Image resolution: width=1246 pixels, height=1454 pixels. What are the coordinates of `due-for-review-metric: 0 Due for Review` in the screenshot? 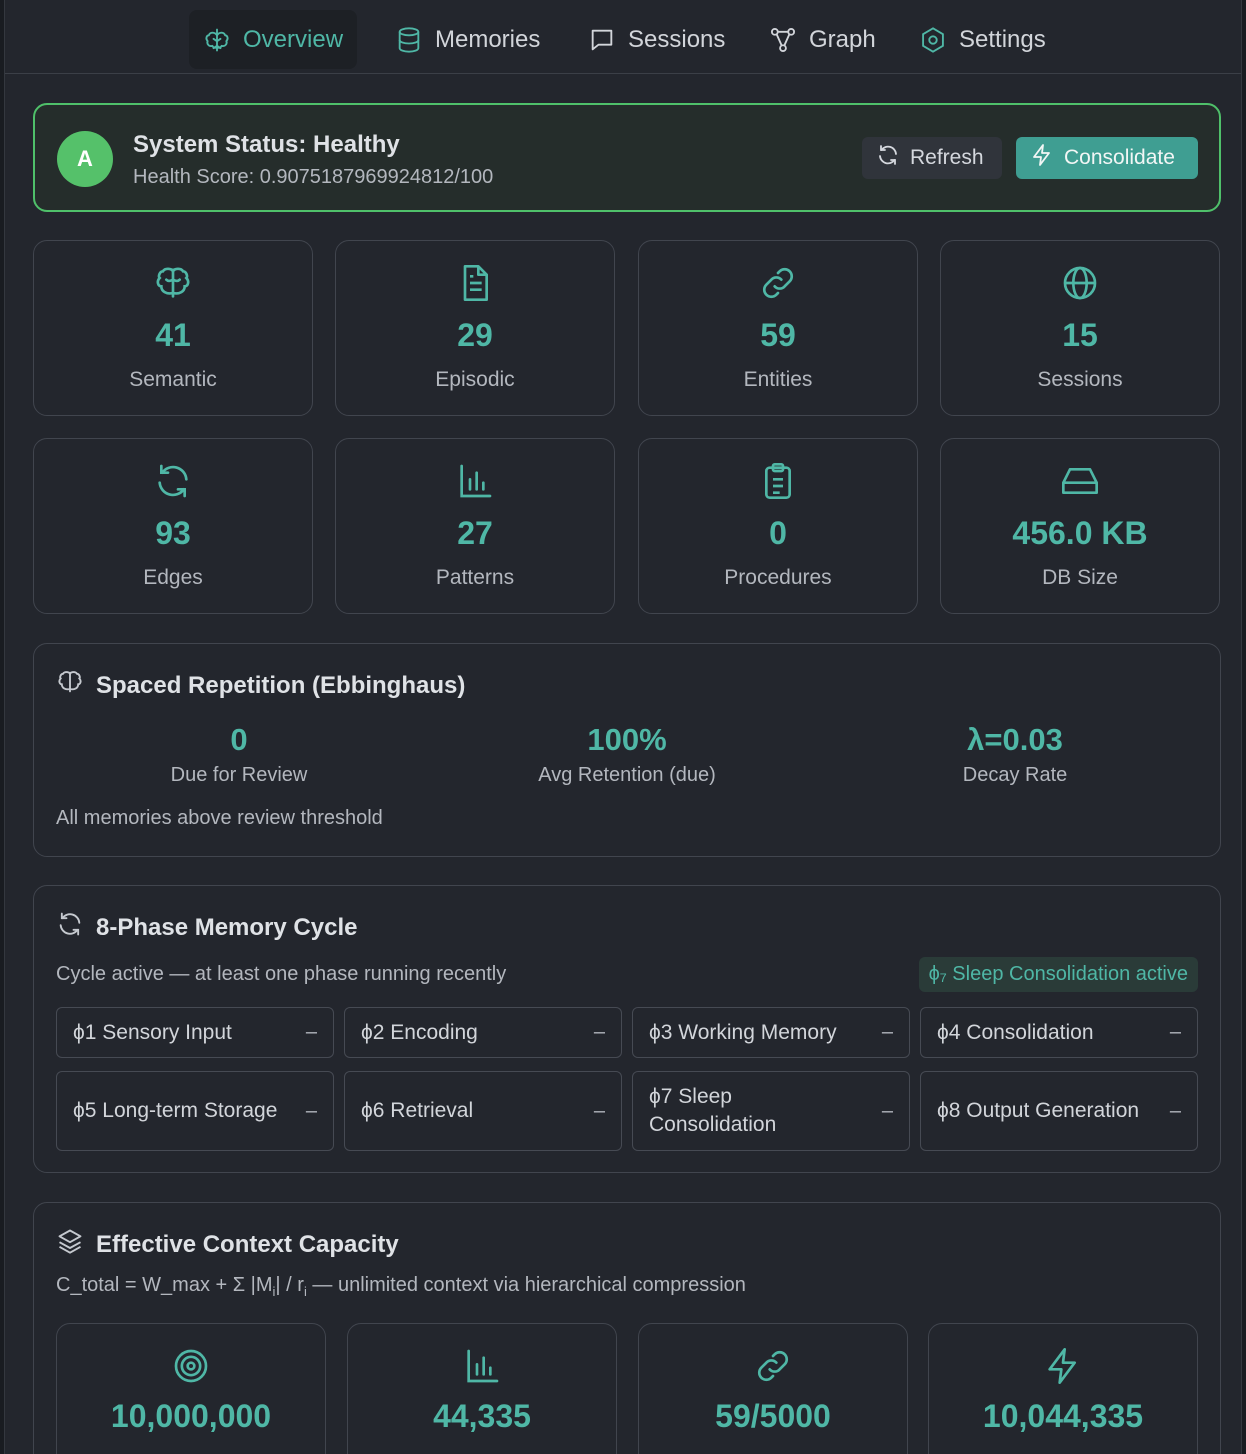 It's located at (239, 754).